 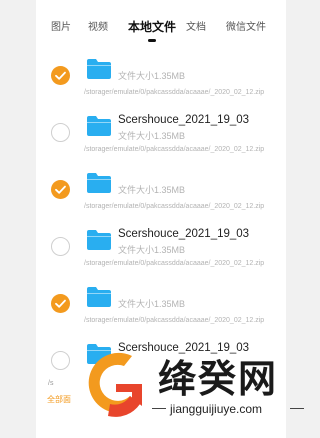 I want to click on active-tab-indicator, so click(x=152, y=40).